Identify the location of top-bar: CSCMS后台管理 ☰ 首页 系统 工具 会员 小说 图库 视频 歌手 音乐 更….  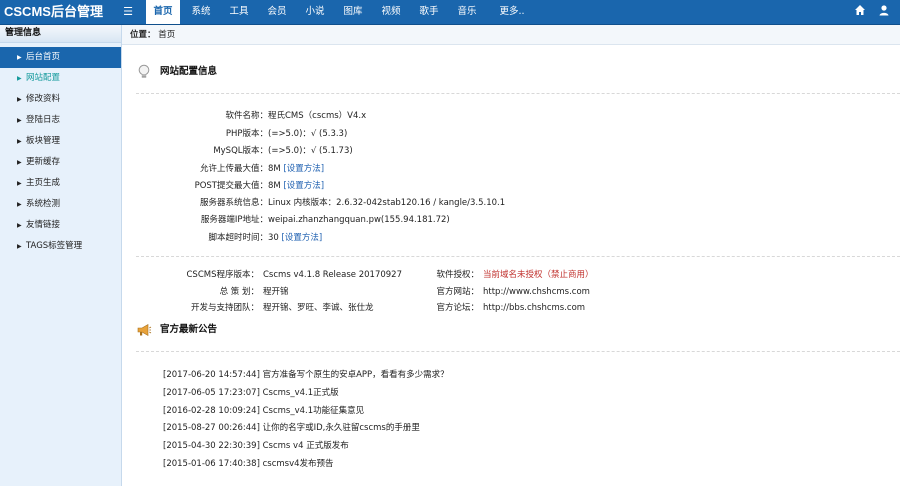
(450, 12).